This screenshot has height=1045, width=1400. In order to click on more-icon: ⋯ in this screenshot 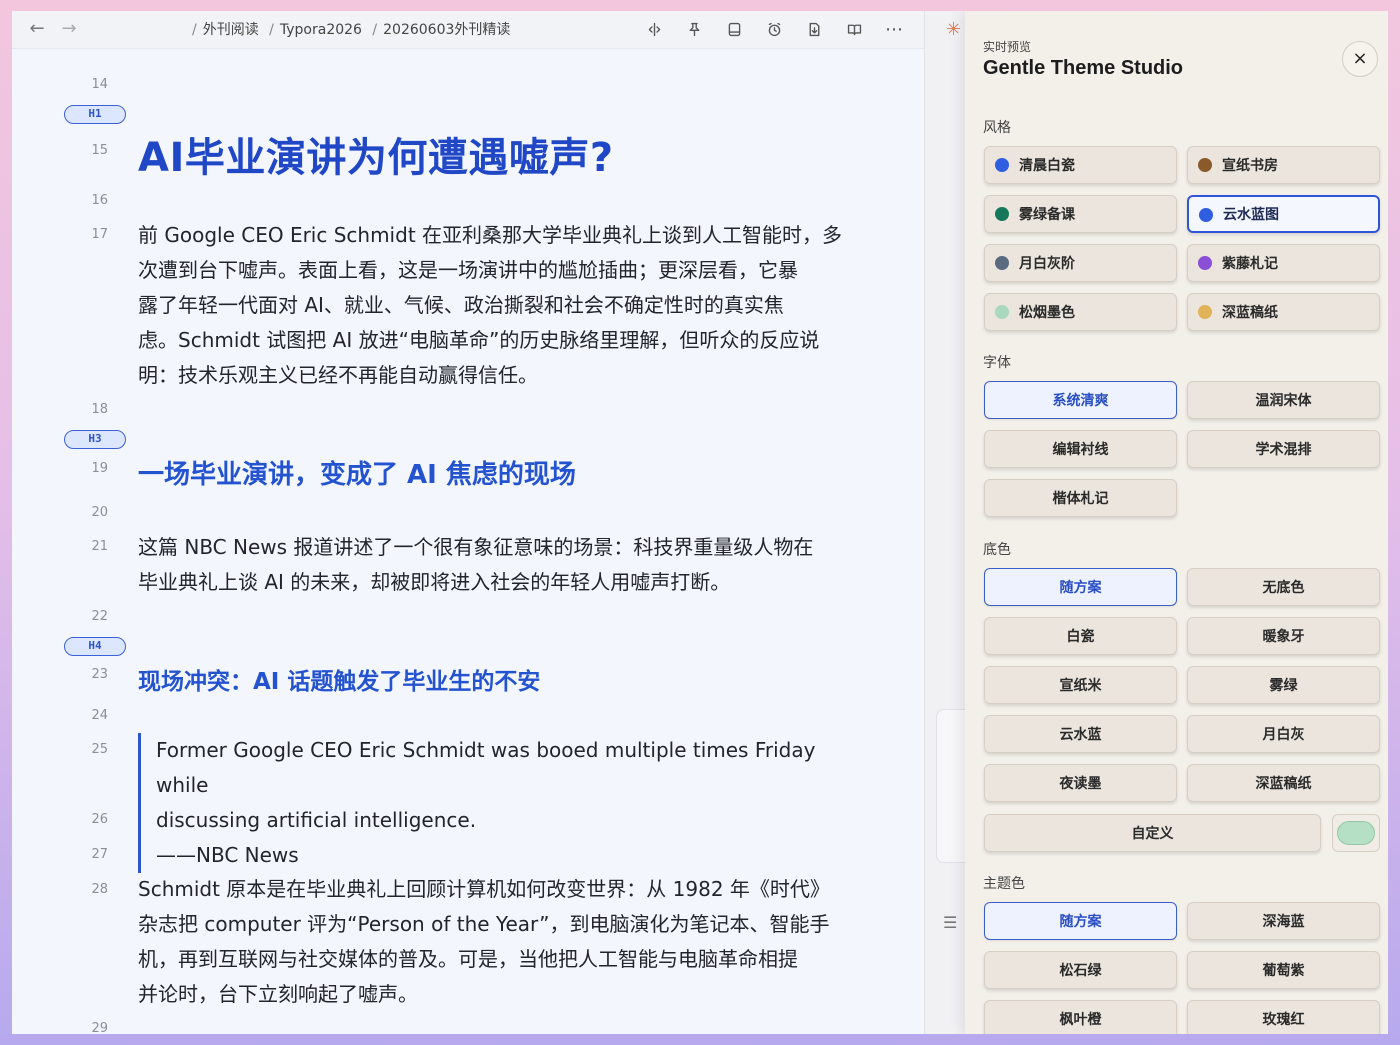, I will do `click(894, 29)`.